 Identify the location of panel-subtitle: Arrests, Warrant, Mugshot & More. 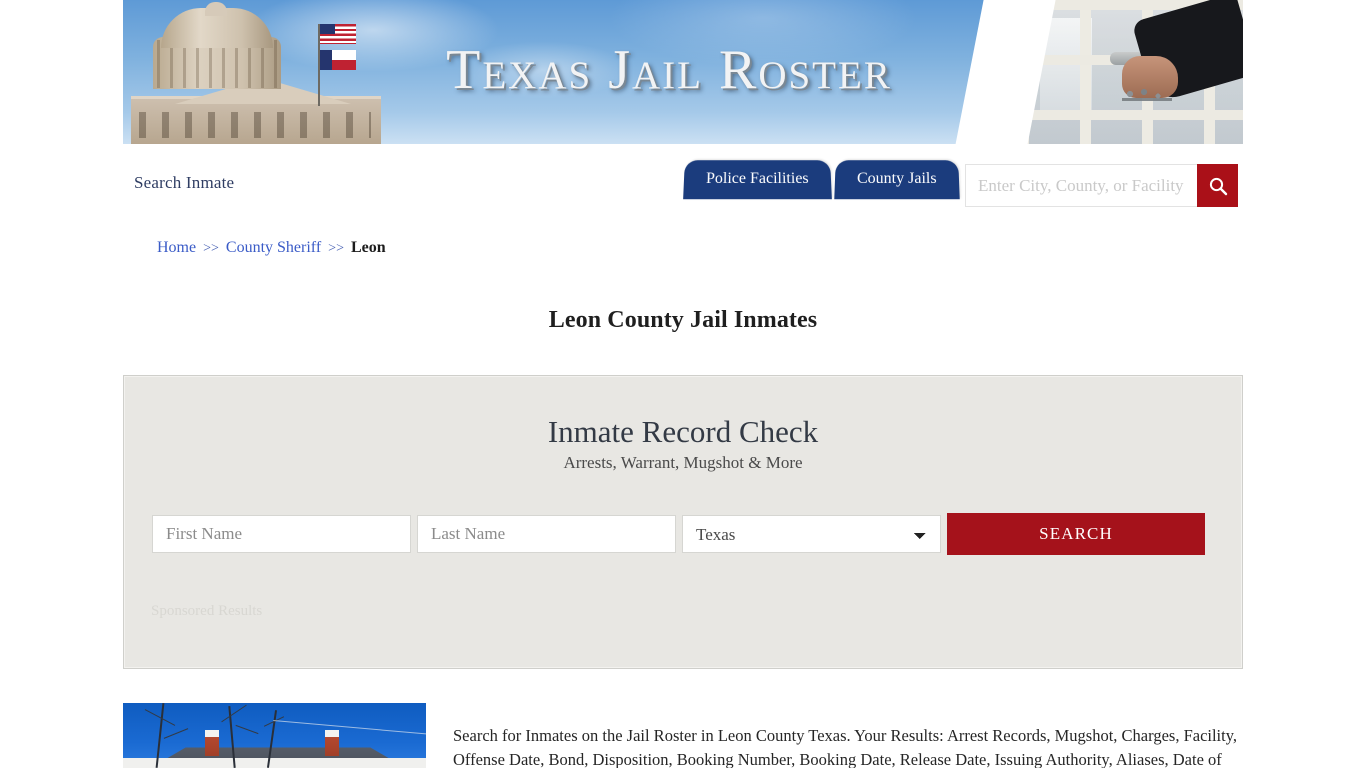
(683, 462).